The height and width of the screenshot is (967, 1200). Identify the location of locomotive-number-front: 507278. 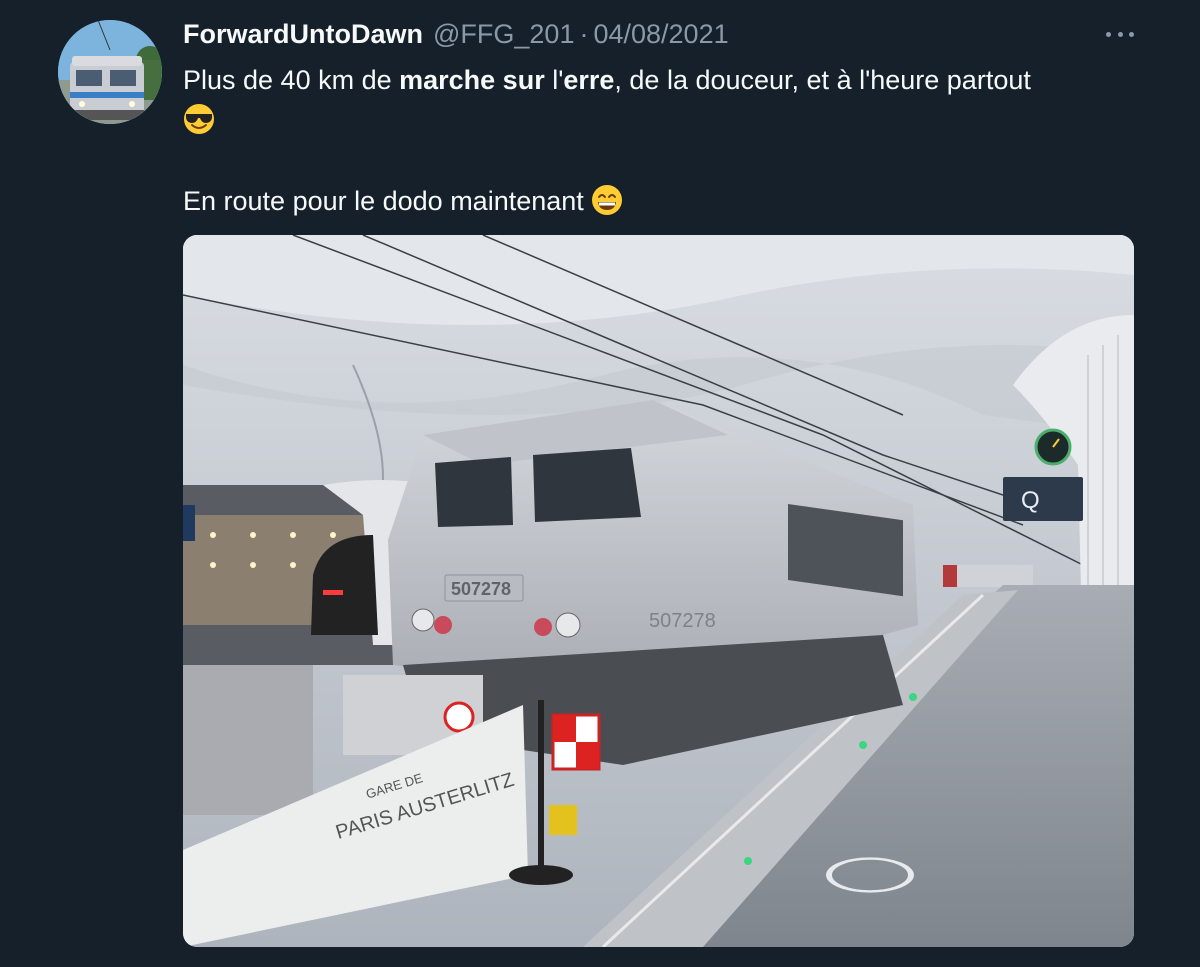
(481, 589).